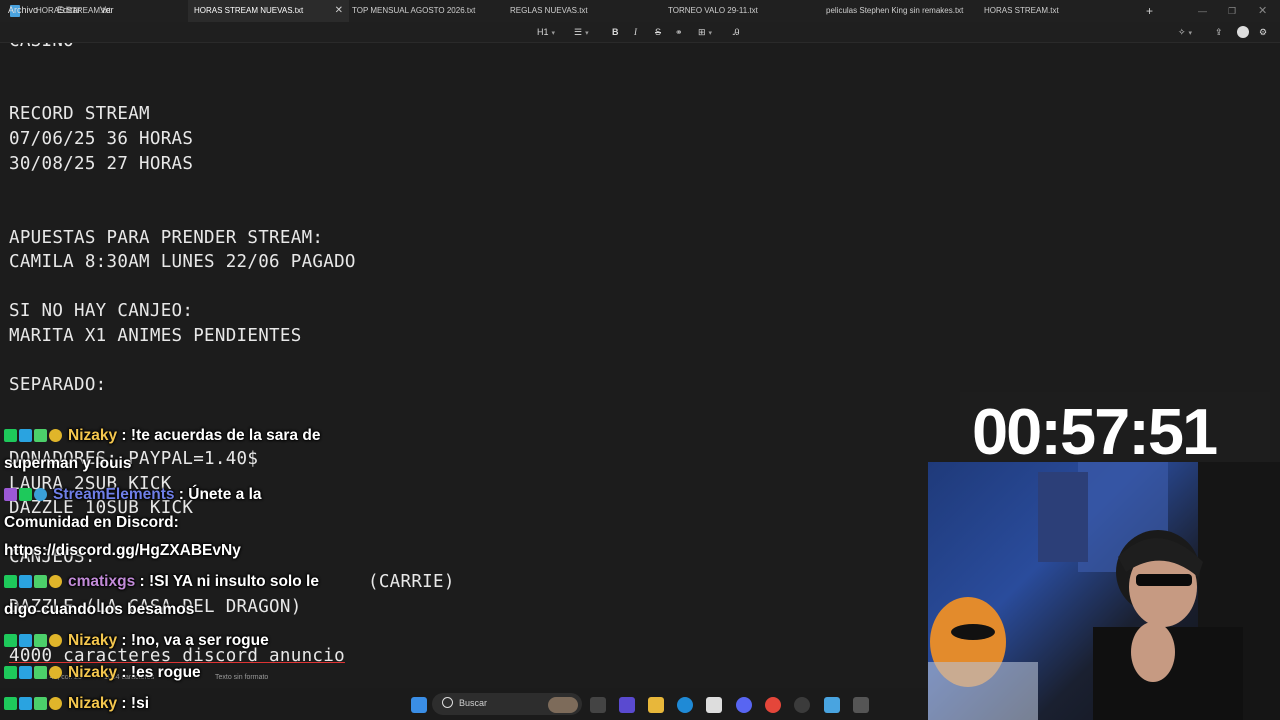  What do you see at coordinates (101, 164) in the screenshot?
I see `editor-line: 30/08/25 27 HORAS` at bounding box center [101, 164].